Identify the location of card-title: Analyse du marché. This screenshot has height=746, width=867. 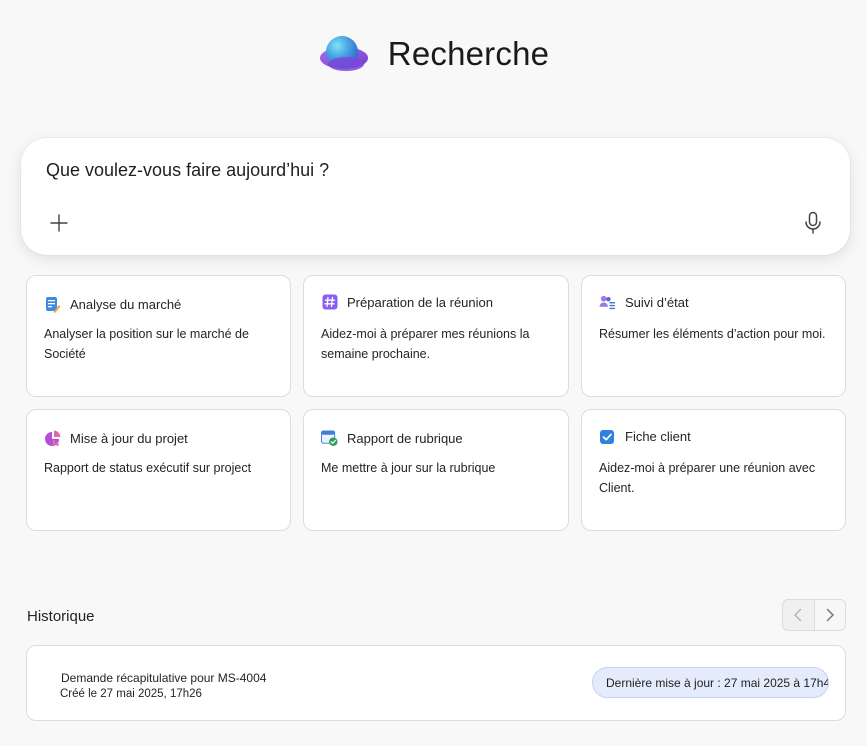
(126, 304).